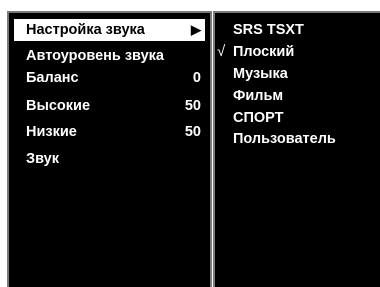  I want to click on submenu-option-user: Пользователь, so click(295, 139).